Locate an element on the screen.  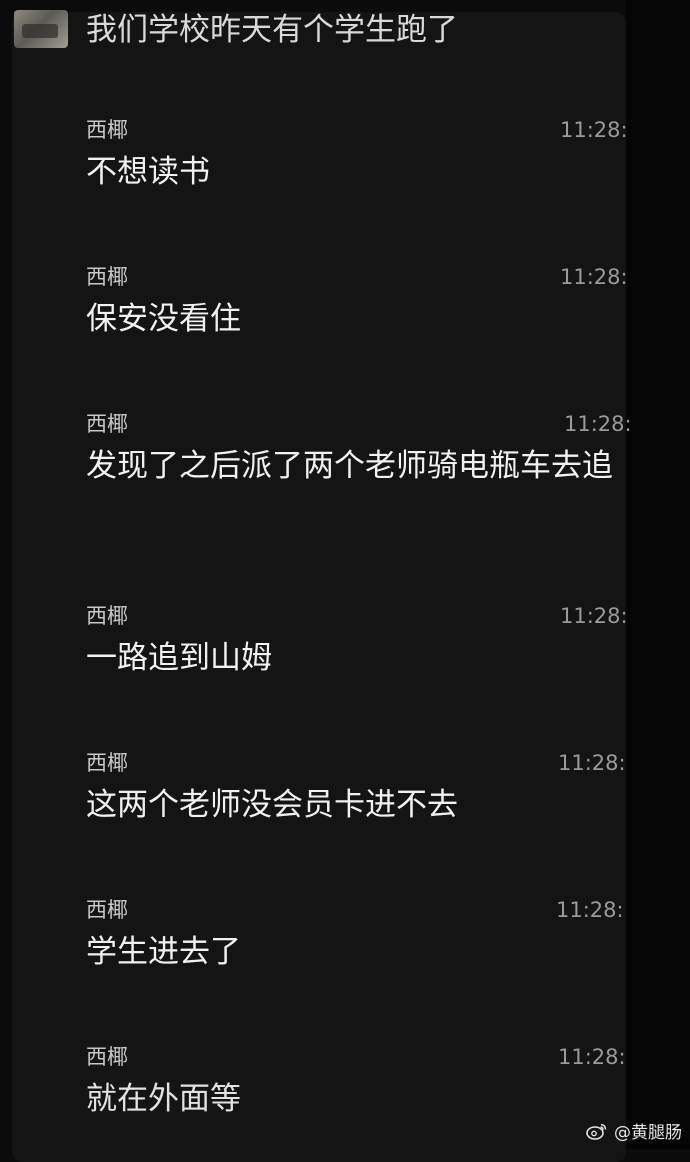
chat-header: 我们学校昨天有个学生跑了 is located at coordinates (345, 29).